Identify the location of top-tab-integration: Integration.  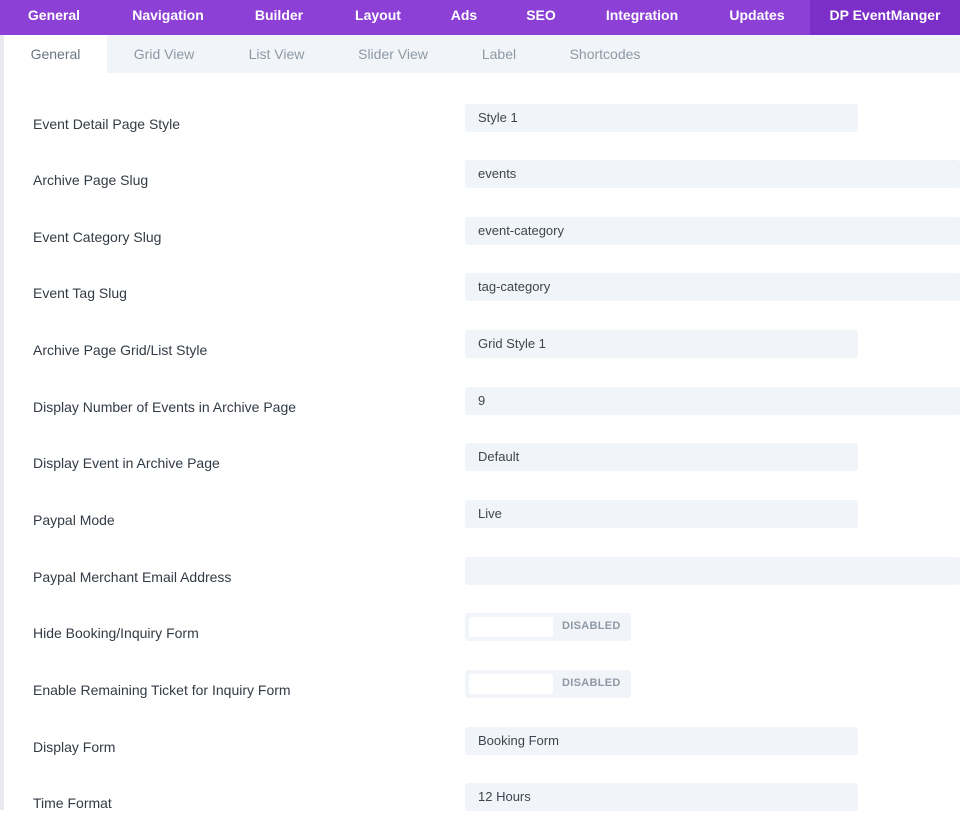
(642, 17).